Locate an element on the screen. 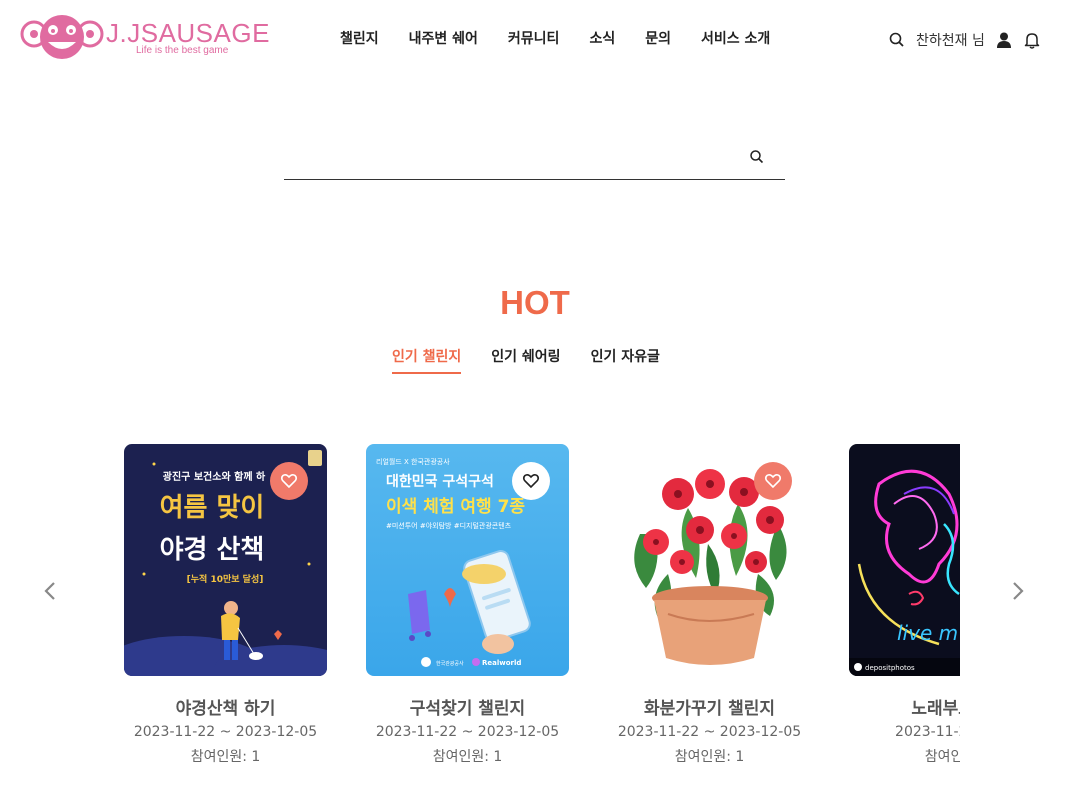 The height and width of the screenshot is (802, 1076). logo-tagline: Life is the best game is located at coordinates (182, 50).